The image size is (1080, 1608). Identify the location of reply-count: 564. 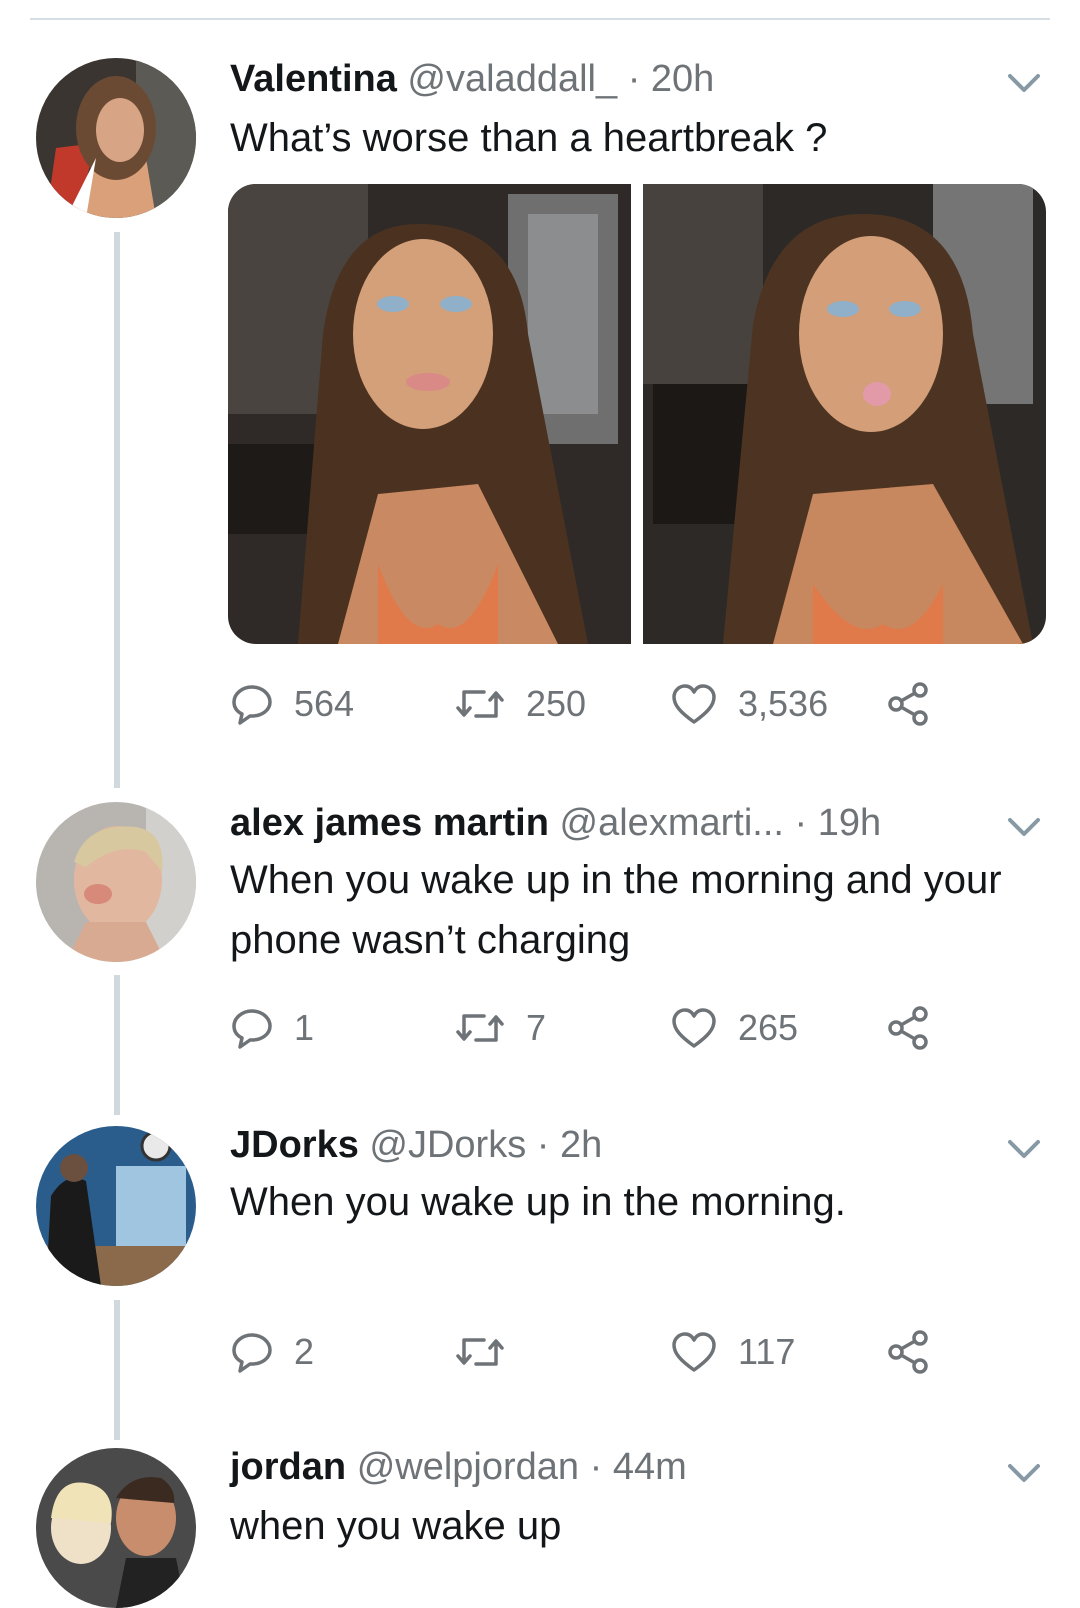
(324, 703).